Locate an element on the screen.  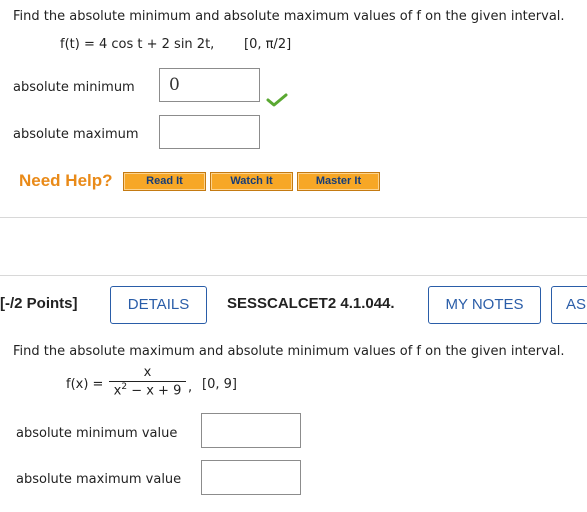
question-2-interval: [0, 9] is located at coordinates (219, 384).